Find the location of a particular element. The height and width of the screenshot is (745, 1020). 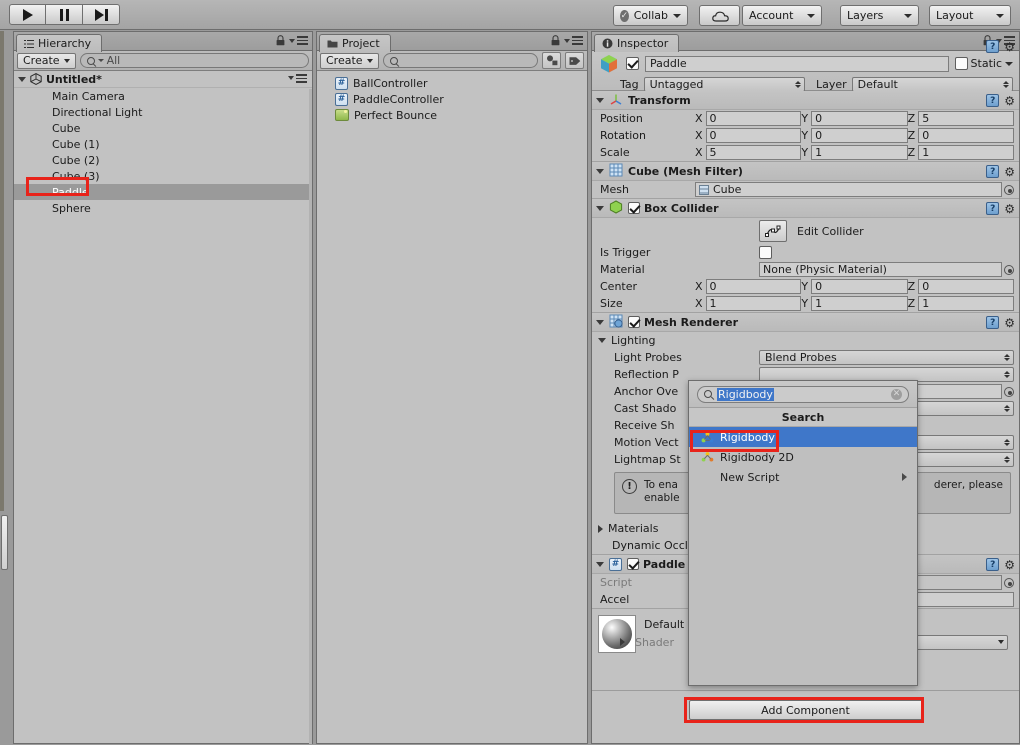

center-z-input: 0 is located at coordinates (966, 286).